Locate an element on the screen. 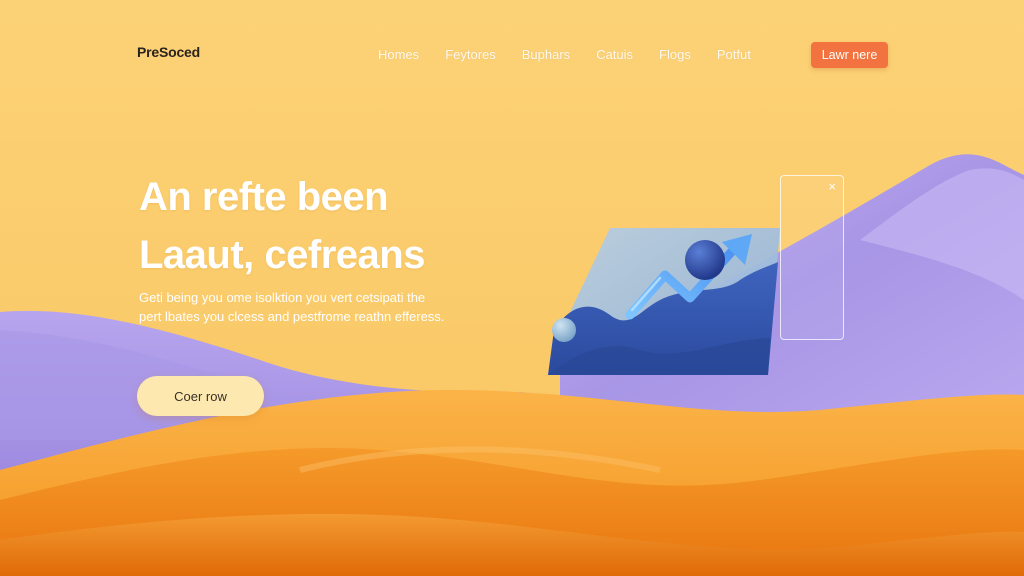 The image size is (1024, 576). sphere-large is located at coordinates (705, 260).